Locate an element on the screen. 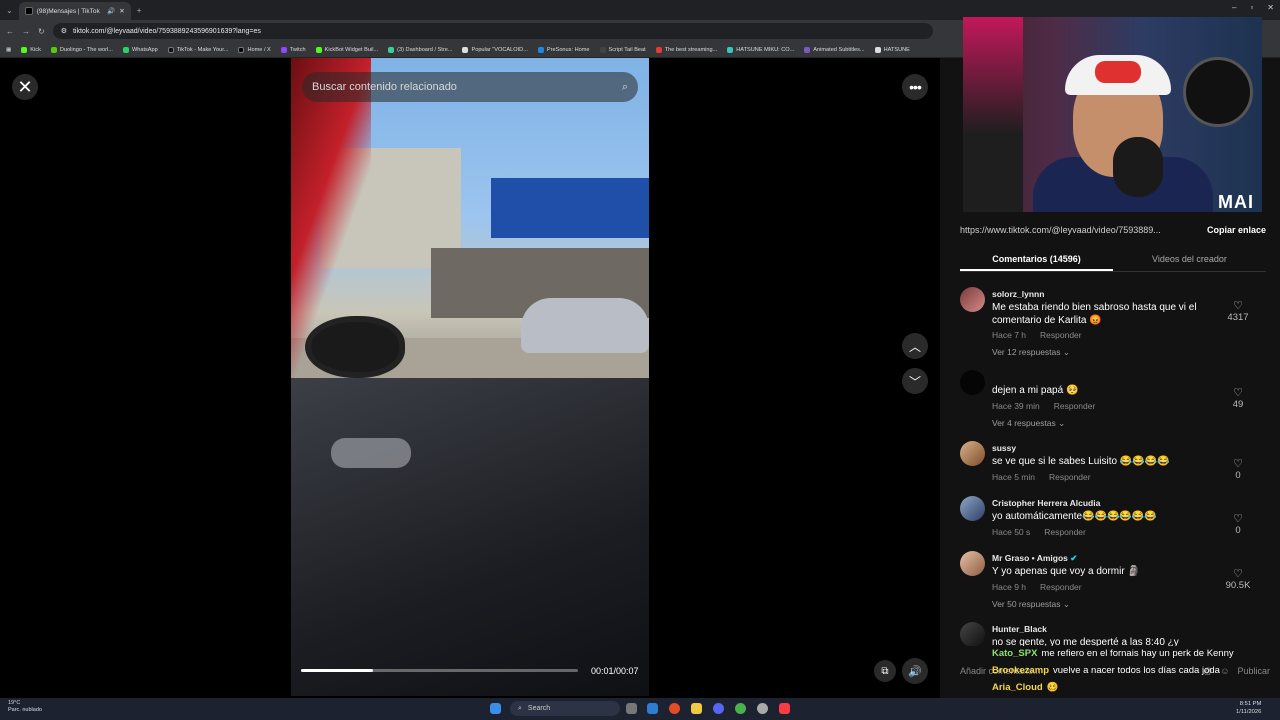  tab-comments: Comentarios (14596) is located at coordinates (1036, 259).